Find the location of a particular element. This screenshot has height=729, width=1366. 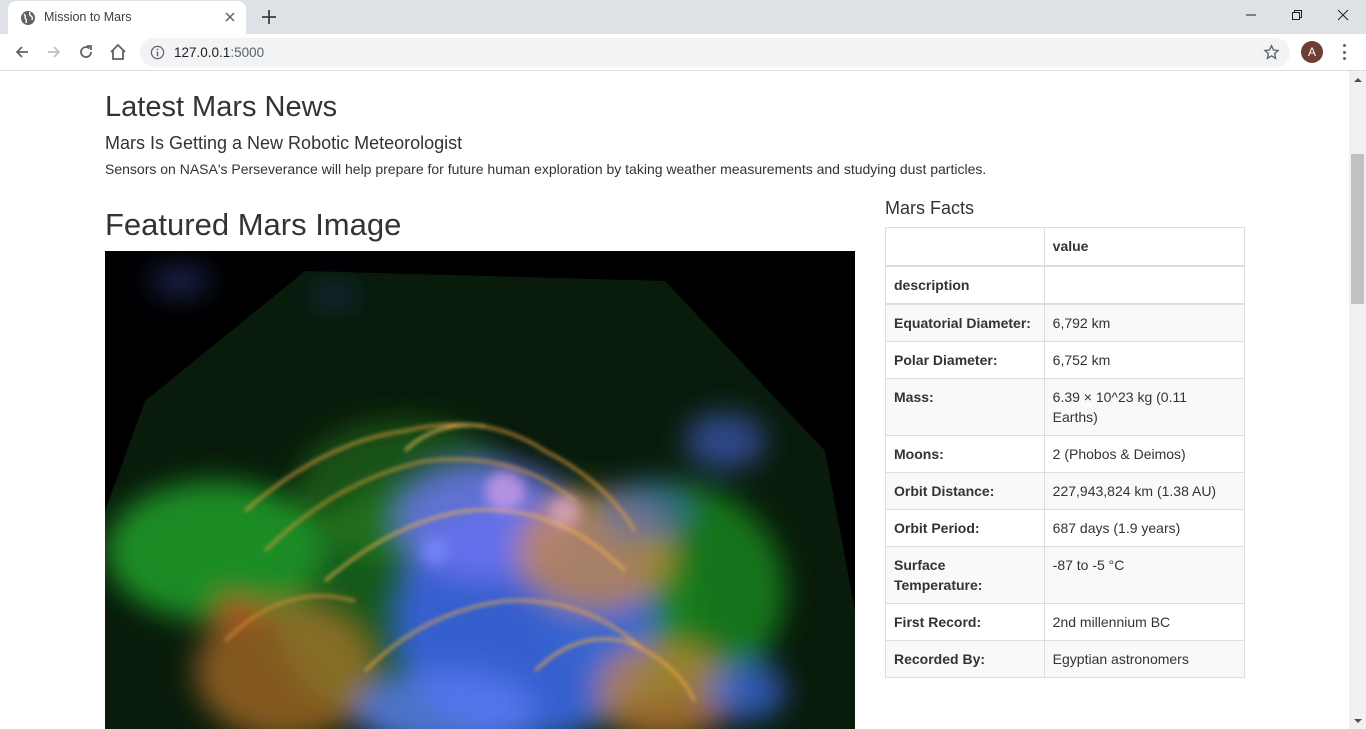

fact-value: 6,752 km is located at coordinates (1144, 359).